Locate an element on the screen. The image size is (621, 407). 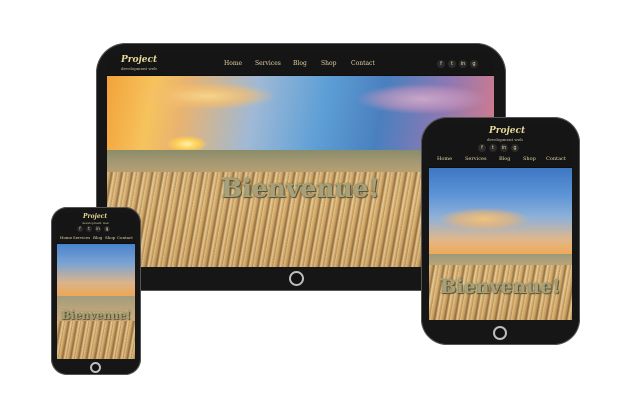
phone-hero-image: Bienvenue! is located at coordinates (96, 301).